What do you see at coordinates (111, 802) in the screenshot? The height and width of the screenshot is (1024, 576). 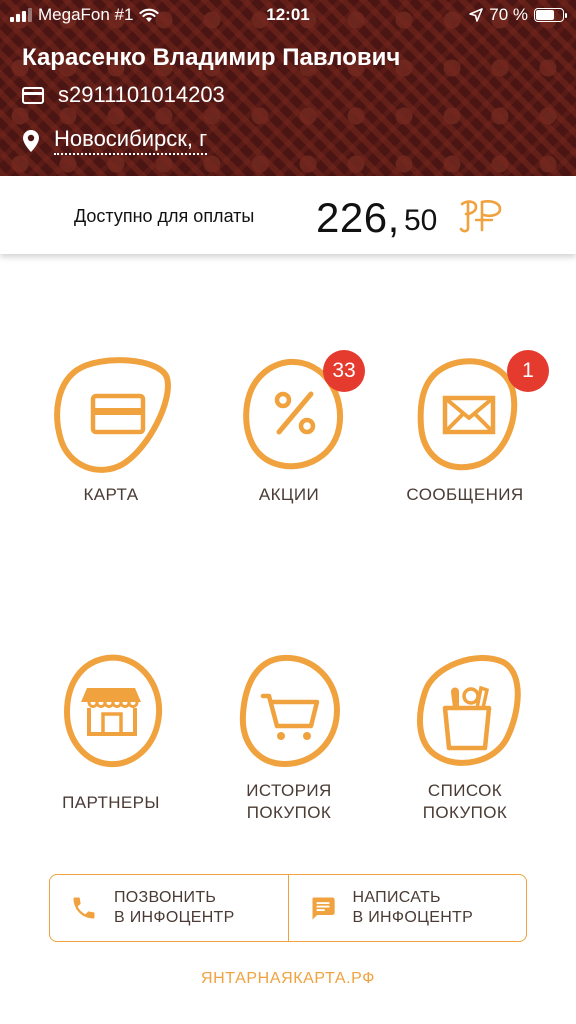 I see `menu-partners-label: ПАРТНЕРЫ` at bounding box center [111, 802].